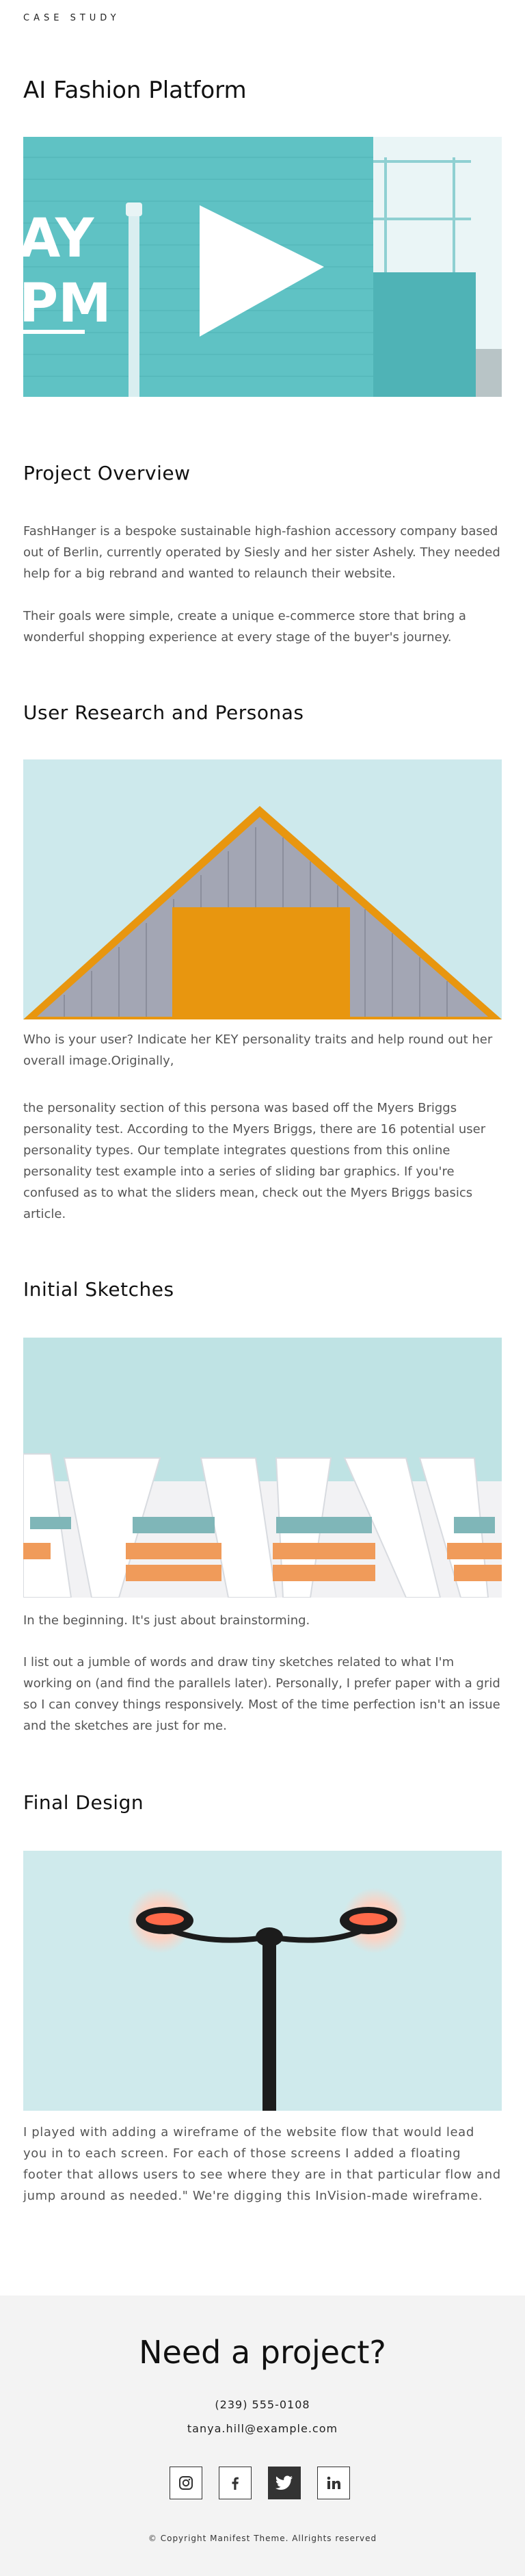 This screenshot has width=525, height=2576. Describe the element at coordinates (135, 90) in the screenshot. I see `page-title: AI Fashion Platform` at that location.